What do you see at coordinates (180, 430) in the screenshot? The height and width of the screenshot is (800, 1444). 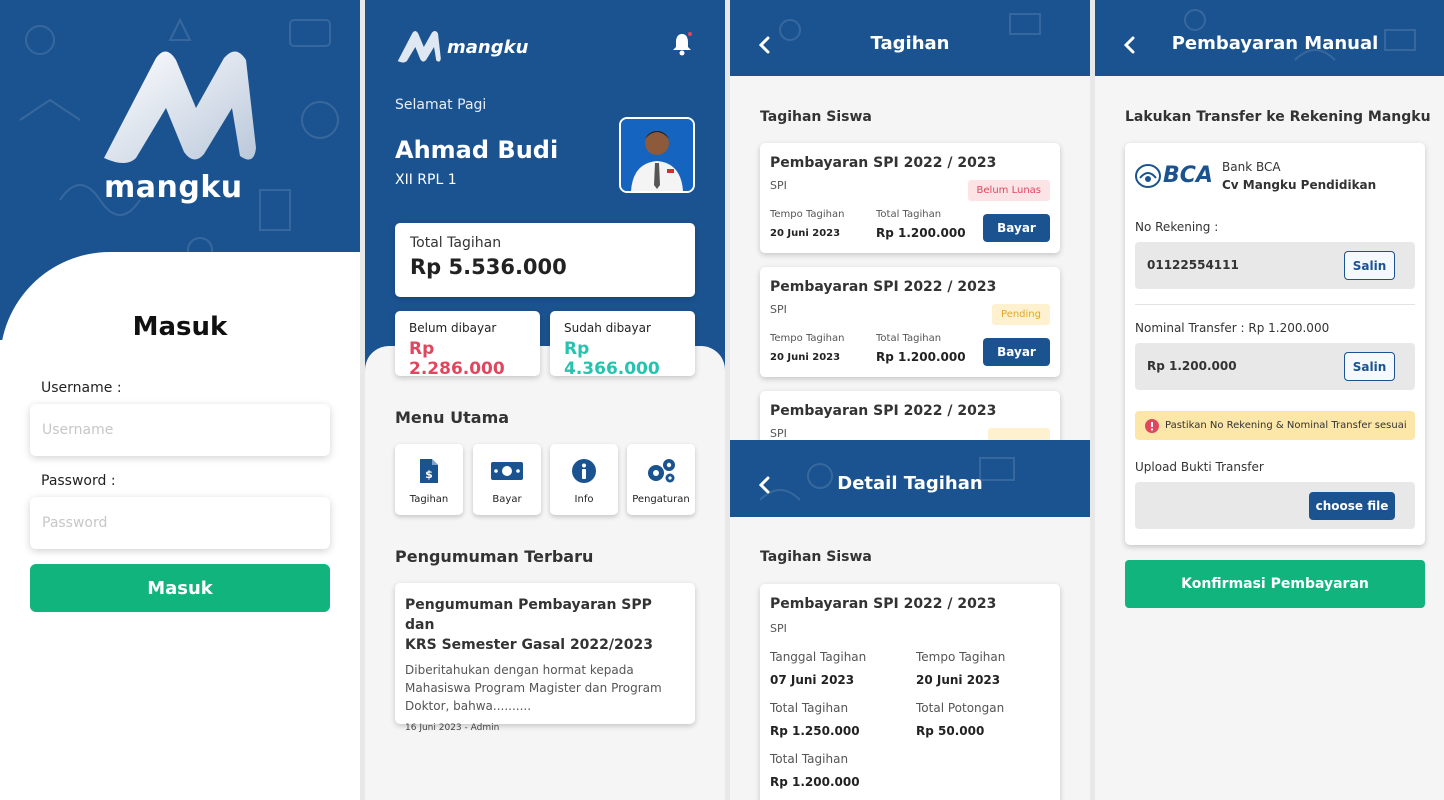 I see `username-input` at bounding box center [180, 430].